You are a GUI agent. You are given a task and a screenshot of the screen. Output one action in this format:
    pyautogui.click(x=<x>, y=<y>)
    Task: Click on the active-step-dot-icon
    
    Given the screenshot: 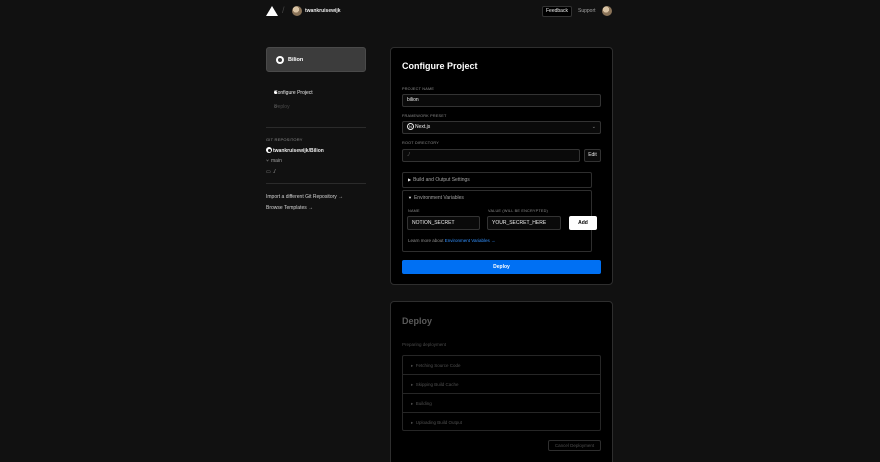 What is the action you would take?
    pyautogui.click(x=275, y=92)
    